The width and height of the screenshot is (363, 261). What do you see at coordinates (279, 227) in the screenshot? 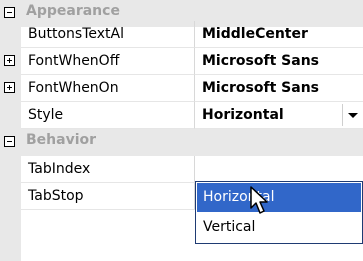
I see `dropdown-option-vertical: Vertical` at bounding box center [279, 227].